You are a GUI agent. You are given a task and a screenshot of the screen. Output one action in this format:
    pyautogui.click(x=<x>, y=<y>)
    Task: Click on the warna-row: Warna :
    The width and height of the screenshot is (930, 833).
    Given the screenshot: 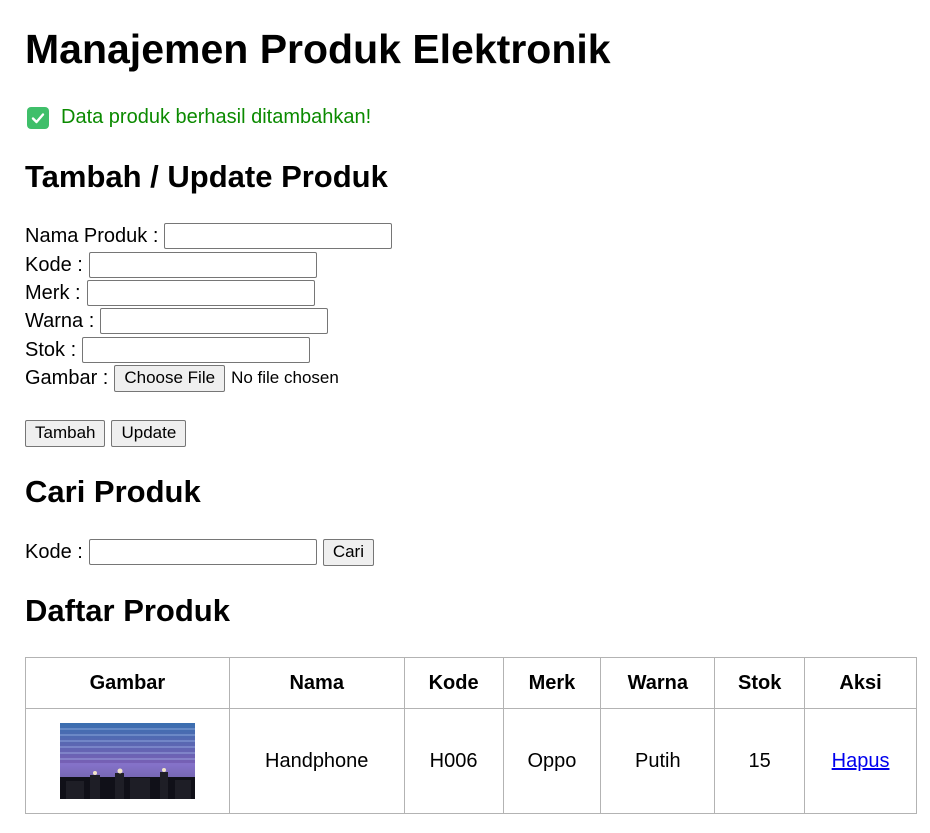 What is the action you would take?
    pyautogui.click(x=177, y=321)
    